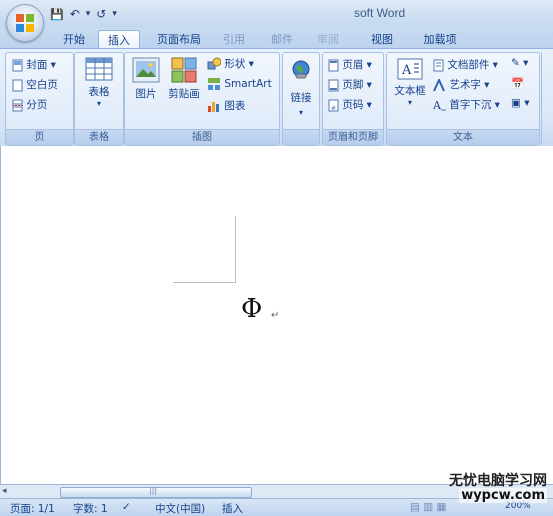 This screenshot has height=516, width=553. Describe the element at coordinates (301, 88) in the screenshot. I see `links-button: 链接 ▾` at that location.